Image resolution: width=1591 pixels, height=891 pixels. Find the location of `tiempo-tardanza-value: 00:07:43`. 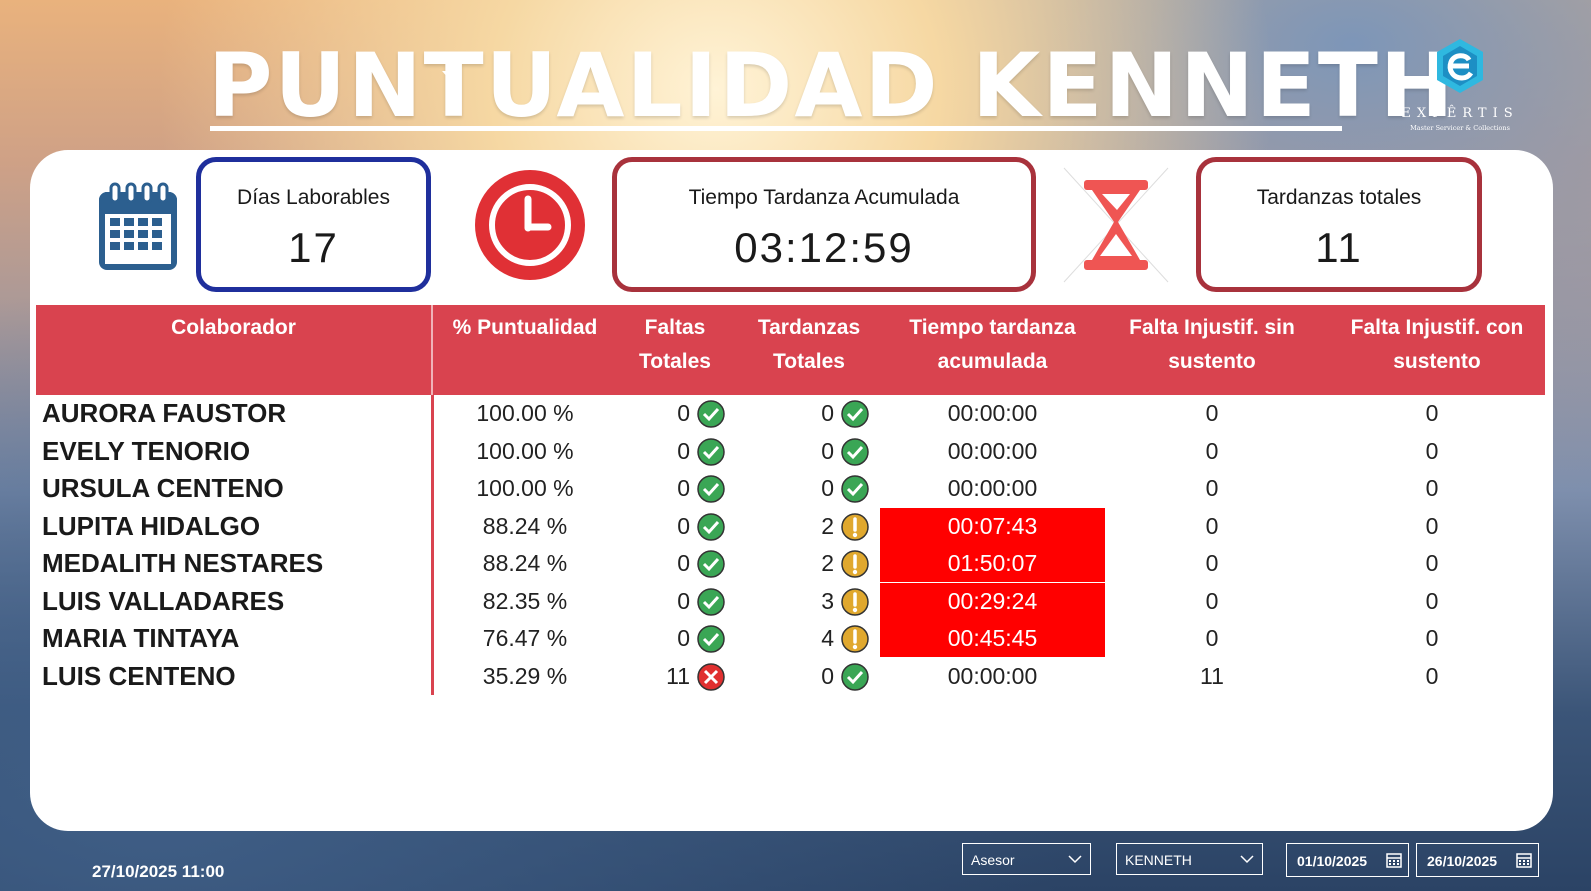

tiempo-tardanza-value: 00:07:43 is located at coordinates (992, 526).